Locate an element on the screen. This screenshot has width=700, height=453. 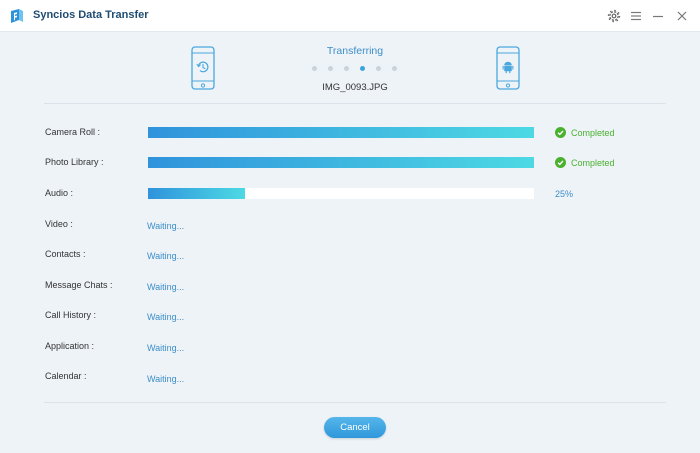
header-divider is located at coordinates (355, 103).